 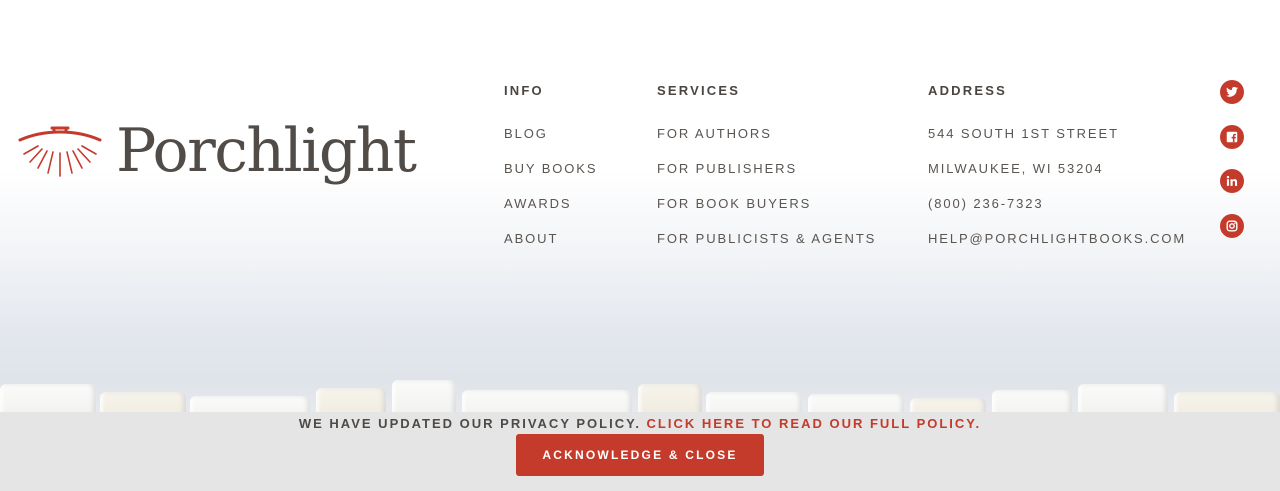 What do you see at coordinates (550, 213) in the screenshot?
I see `footer-link-awards: AWARDS` at bounding box center [550, 213].